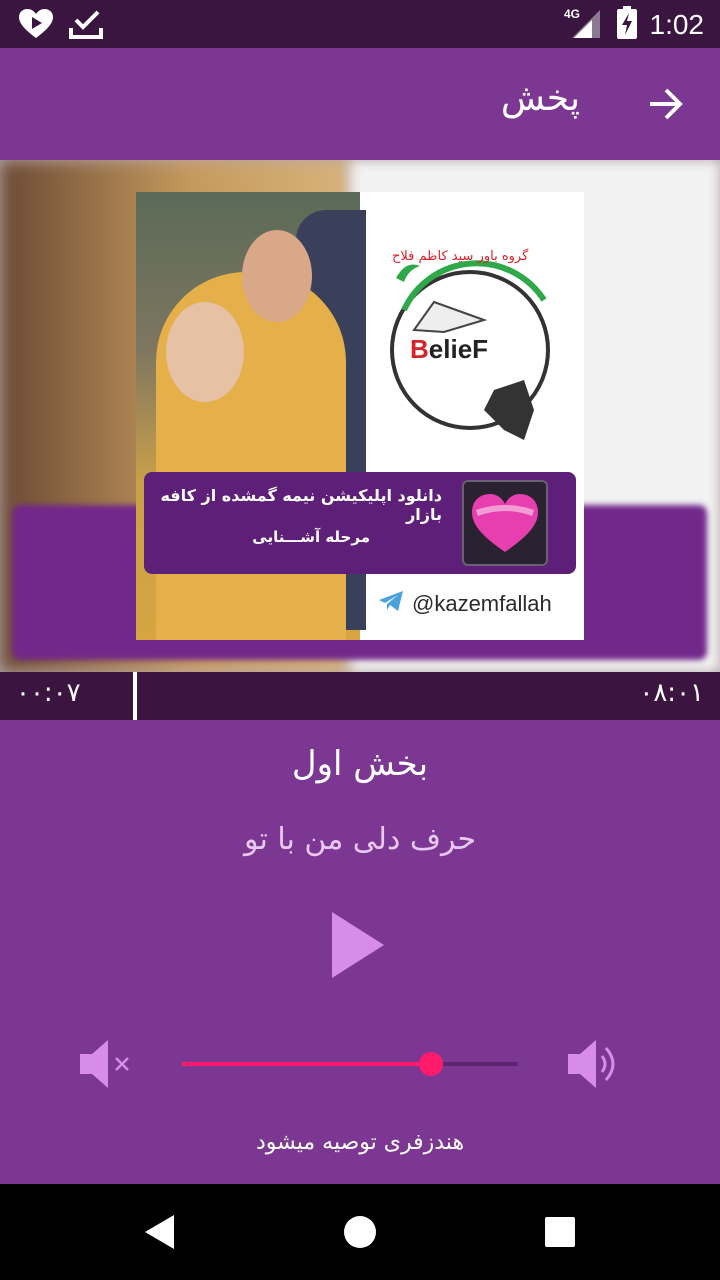 Image resolution: width=720 pixels, height=1280 pixels. I want to click on clock: 1:02, so click(677, 24).